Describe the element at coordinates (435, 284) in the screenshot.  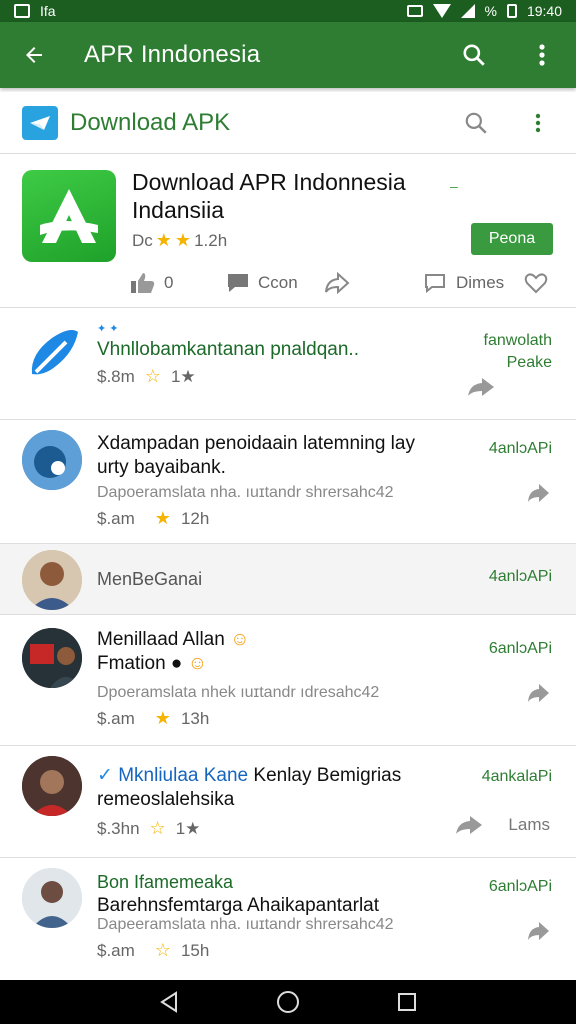
I see `chat-icon` at that location.